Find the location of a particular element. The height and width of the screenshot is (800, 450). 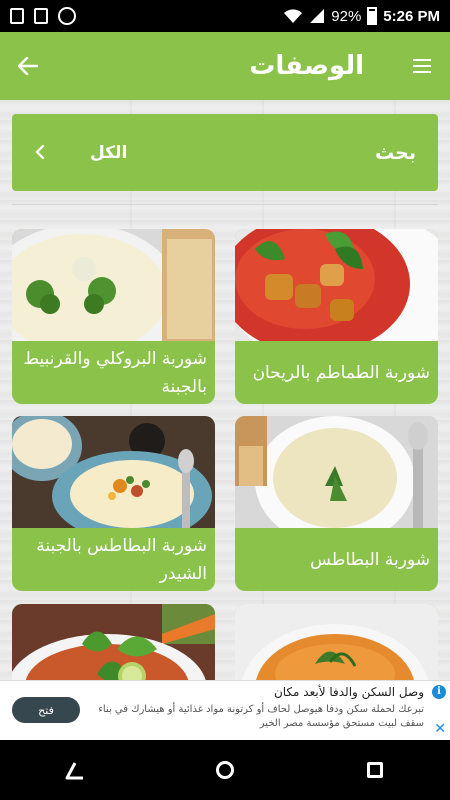

sd-card-icon is located at coordinates (17, 16).